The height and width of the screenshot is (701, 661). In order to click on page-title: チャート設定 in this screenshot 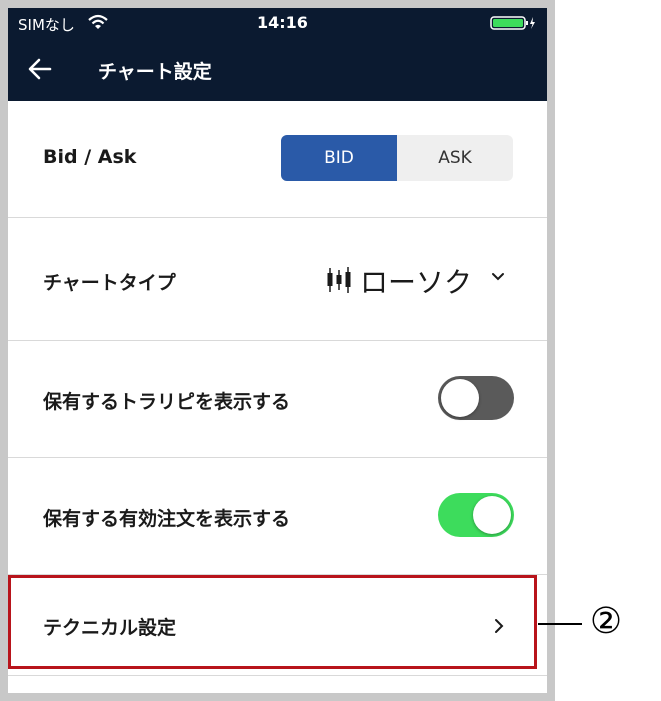, I will do `click(155, 72)`.